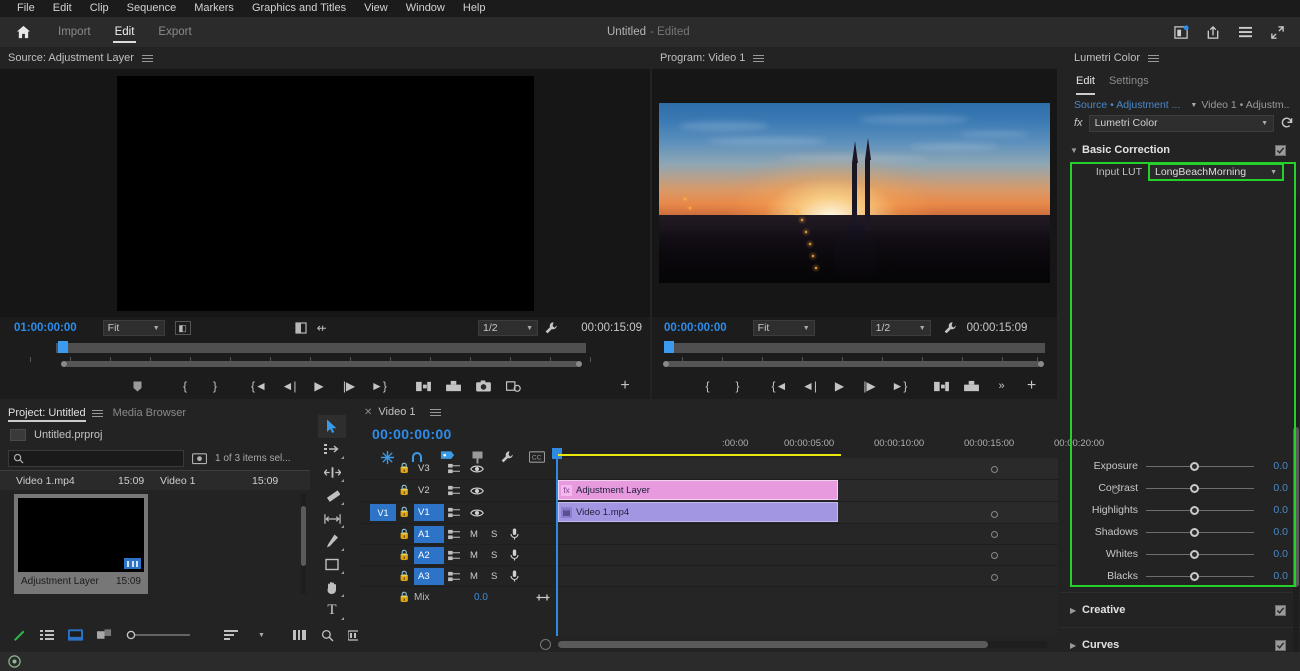 Image resolution: width=1300 pixels, height=671 pixels. I want to click on source-track-indicator-v1: V1, so click(383, 512).